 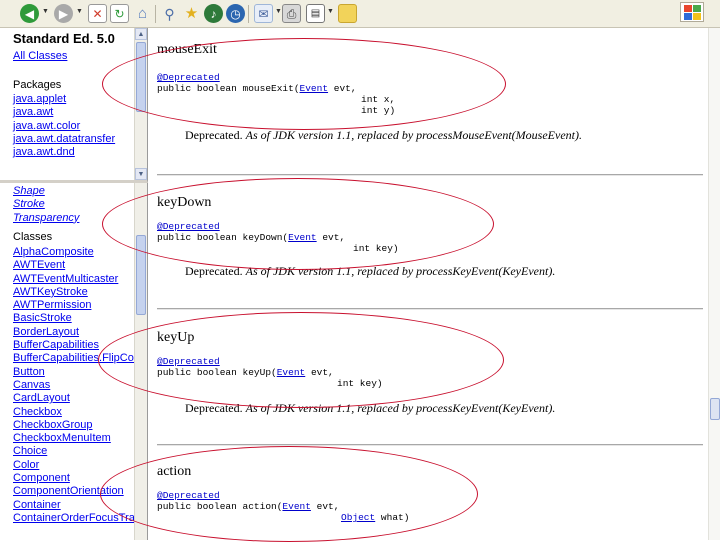 I want to click on class-link: BorderLayout, so click(x=46, y=332).